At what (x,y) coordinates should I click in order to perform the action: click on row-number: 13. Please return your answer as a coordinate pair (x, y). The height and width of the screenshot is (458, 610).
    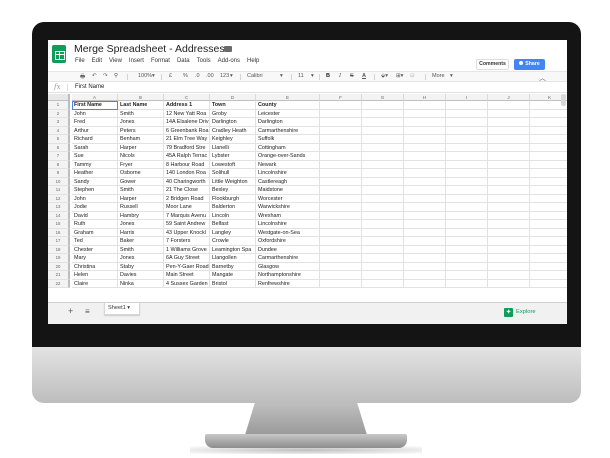
    Looking at the image, I should click on (59, 207).